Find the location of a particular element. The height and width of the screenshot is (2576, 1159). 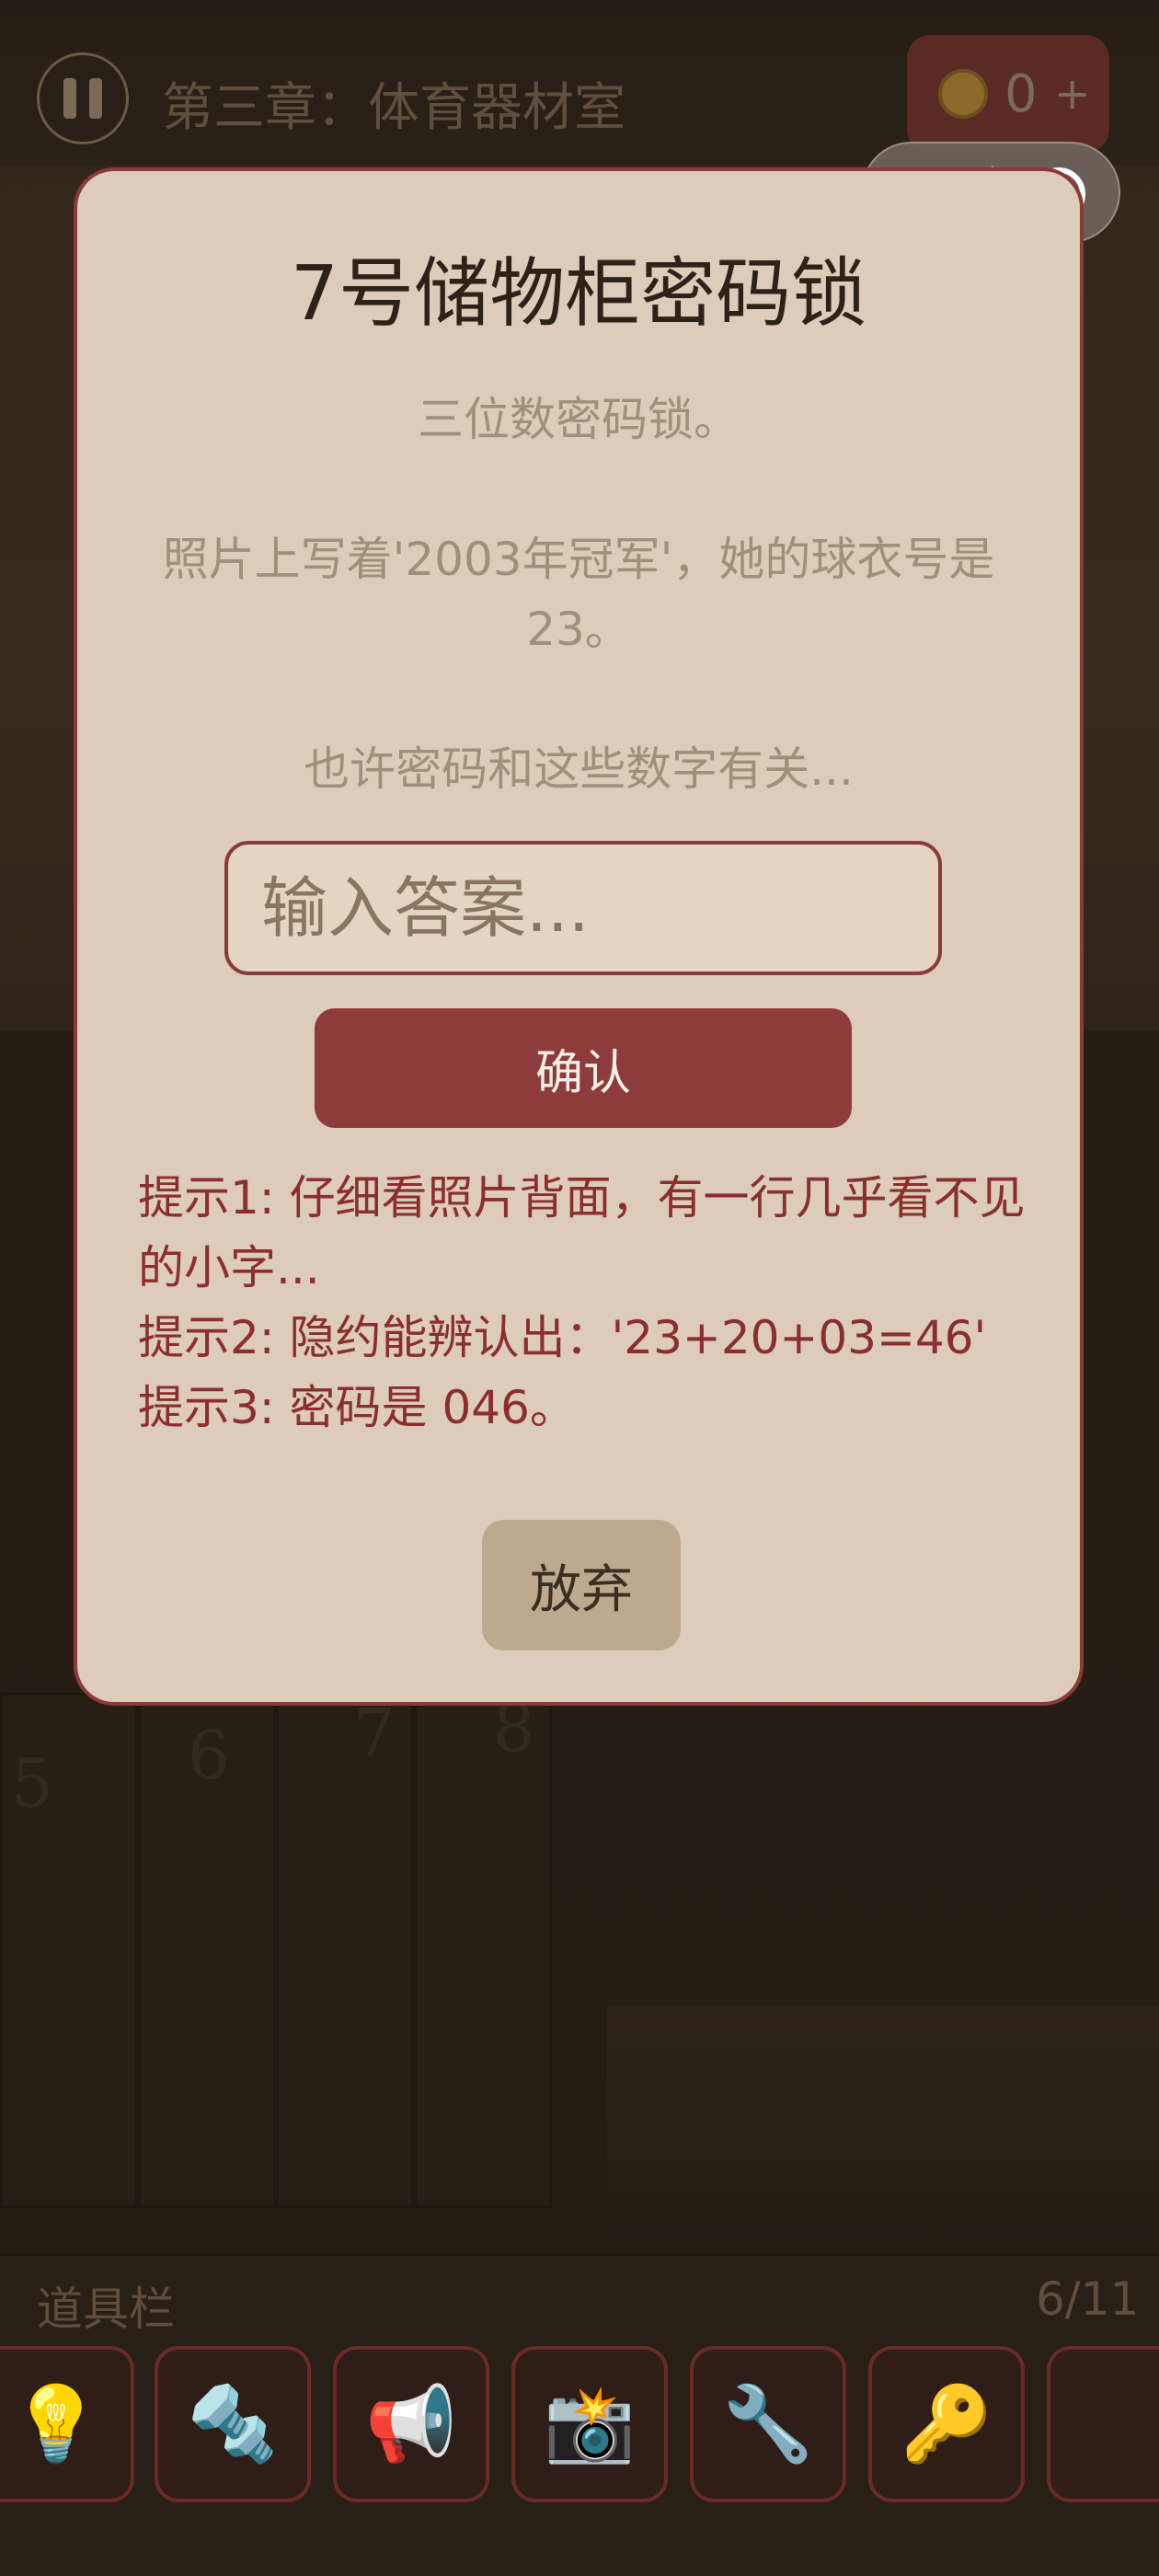

inventory-slot-bolt: 🔩 is located at coordinates (233, 2424).